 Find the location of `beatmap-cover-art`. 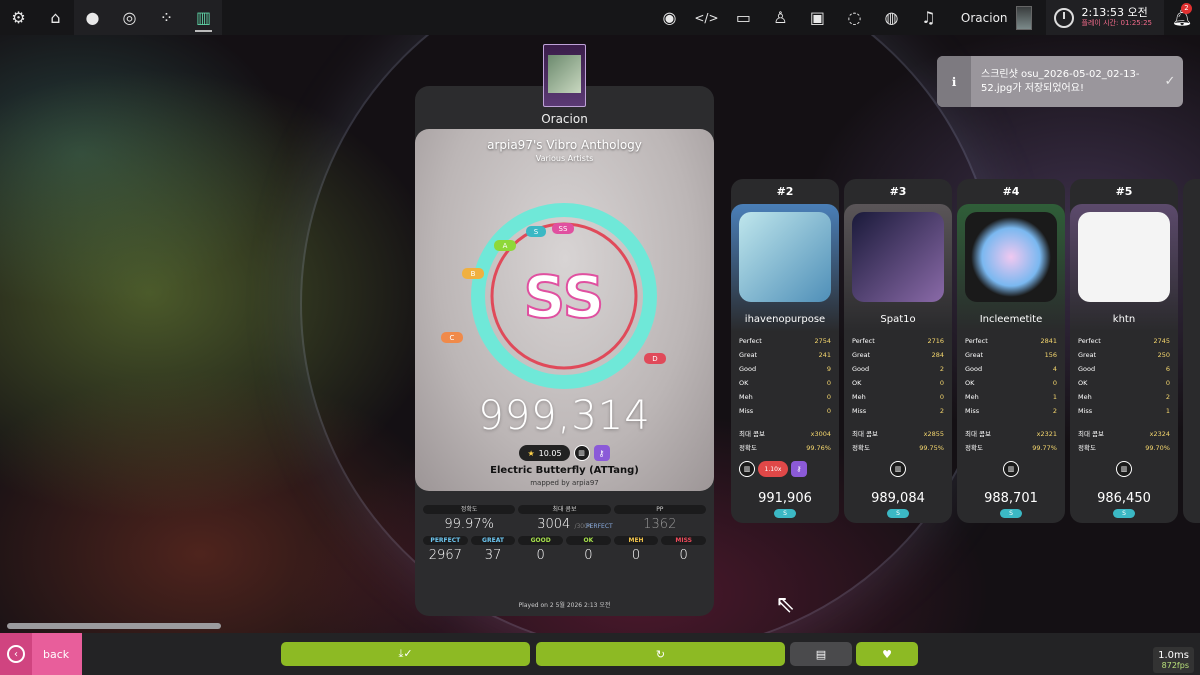

beatmap-cover-art is located at coordinates (564, 74).